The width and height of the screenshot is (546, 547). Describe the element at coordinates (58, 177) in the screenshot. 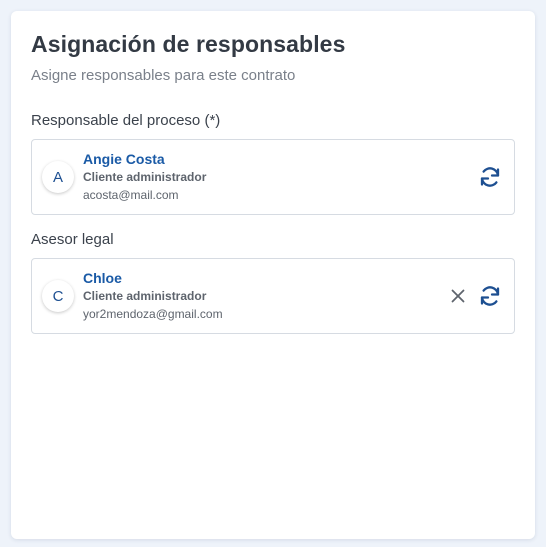

I see `avatar: A` at that location.